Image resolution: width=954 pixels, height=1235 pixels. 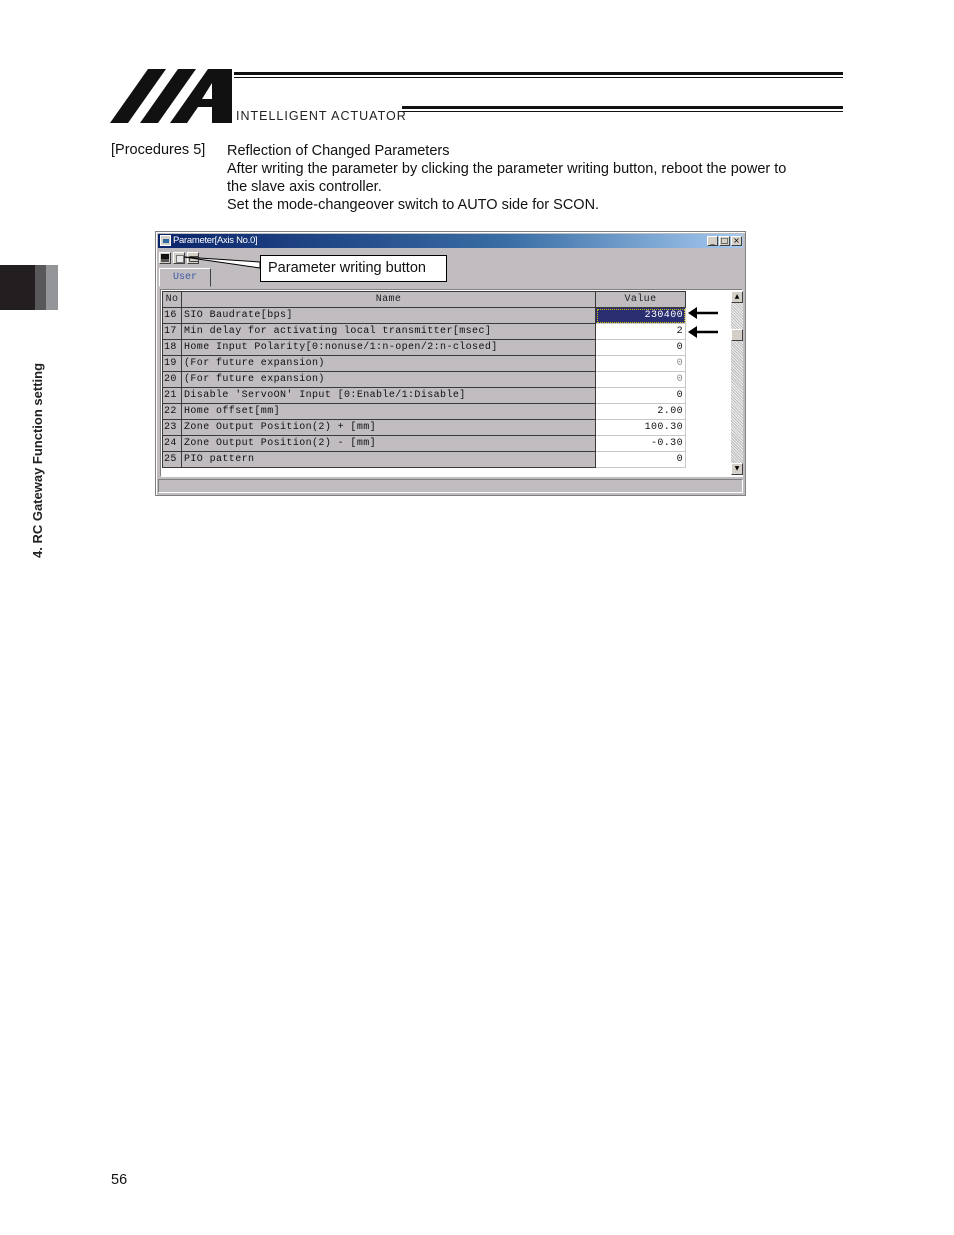 I want to click on column-header-name: Name, so click(x=388, y=299).